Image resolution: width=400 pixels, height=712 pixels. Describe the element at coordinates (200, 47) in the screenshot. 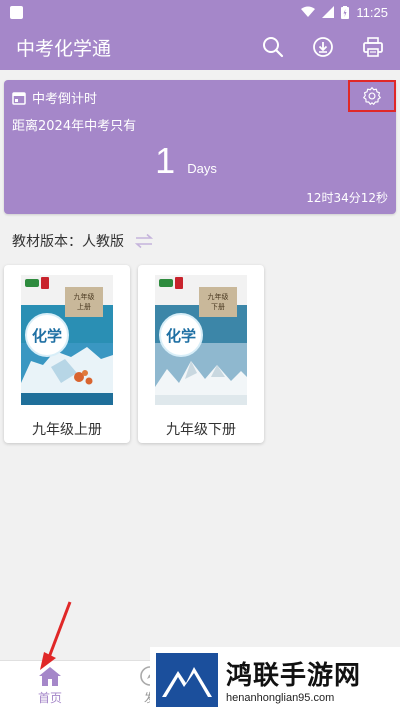

I see `app-bar: 中考化学通` at that location.